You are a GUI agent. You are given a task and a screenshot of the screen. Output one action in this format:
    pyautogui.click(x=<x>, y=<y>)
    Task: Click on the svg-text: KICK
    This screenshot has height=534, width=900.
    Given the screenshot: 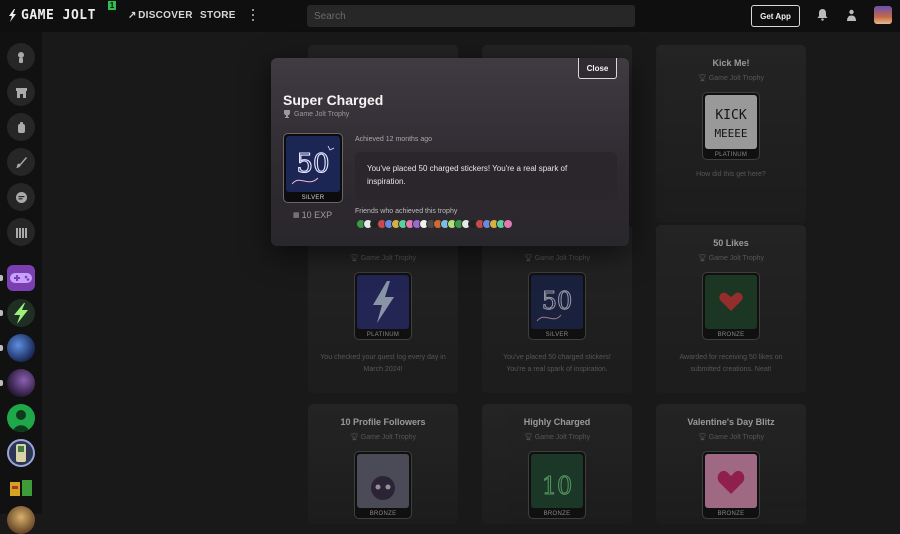 What is the action you would take?
    pyautogui.click(x=730, y=115)
    